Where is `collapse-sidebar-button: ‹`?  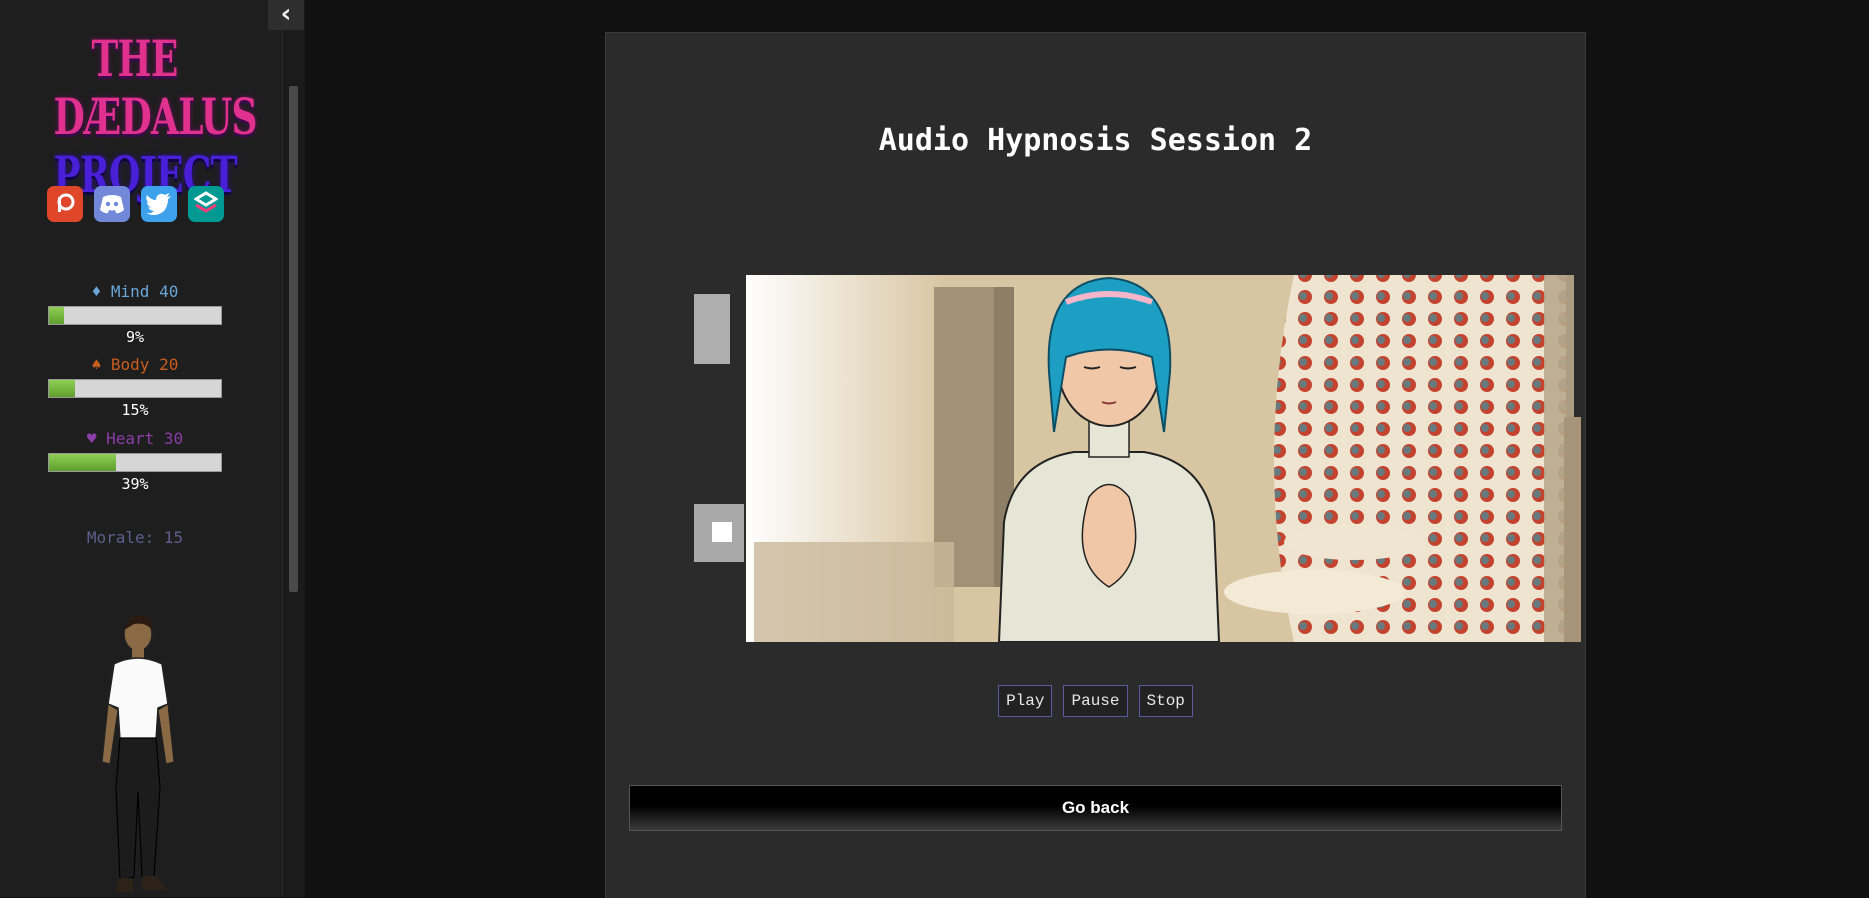 collapse-sidebar-button: ‹ is located at coordinates (286, 15).